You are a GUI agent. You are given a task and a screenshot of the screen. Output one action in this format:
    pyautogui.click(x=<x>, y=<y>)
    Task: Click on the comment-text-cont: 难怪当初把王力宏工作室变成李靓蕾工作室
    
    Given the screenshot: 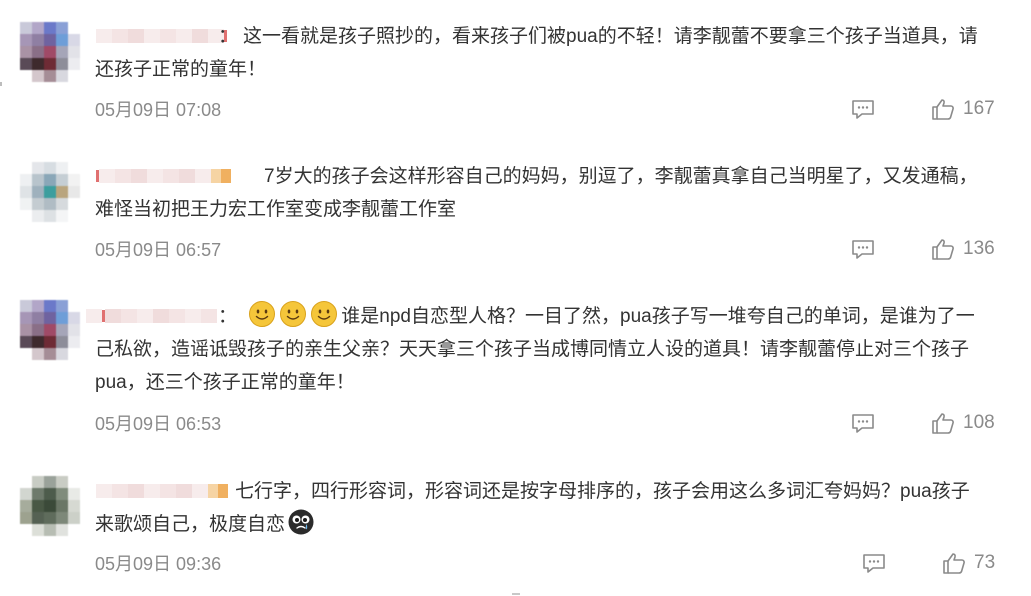 What is the action you would take?
    pyautogui.click(x=275, y=209)
    